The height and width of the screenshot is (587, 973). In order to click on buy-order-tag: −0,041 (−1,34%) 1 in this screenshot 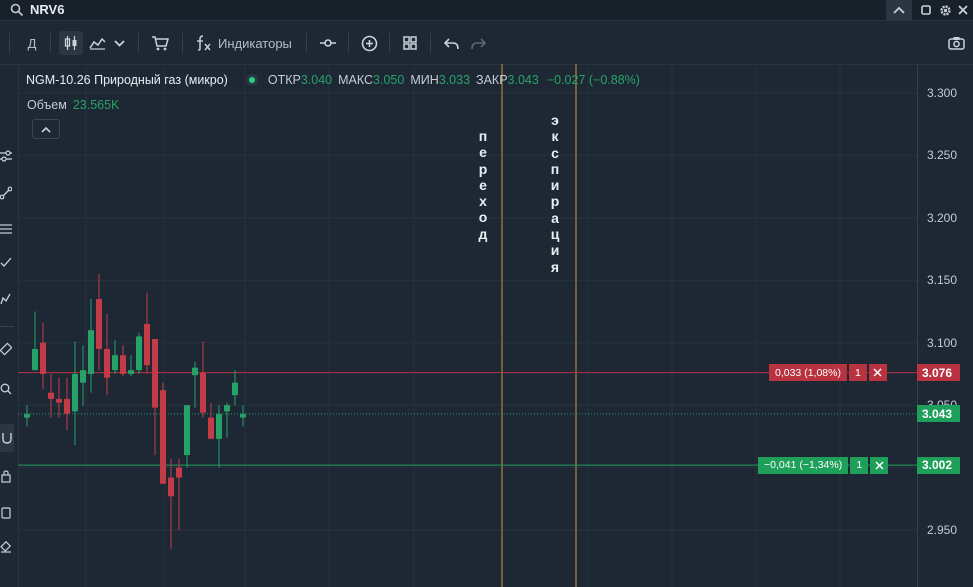, I will do `click(823, 465)`.